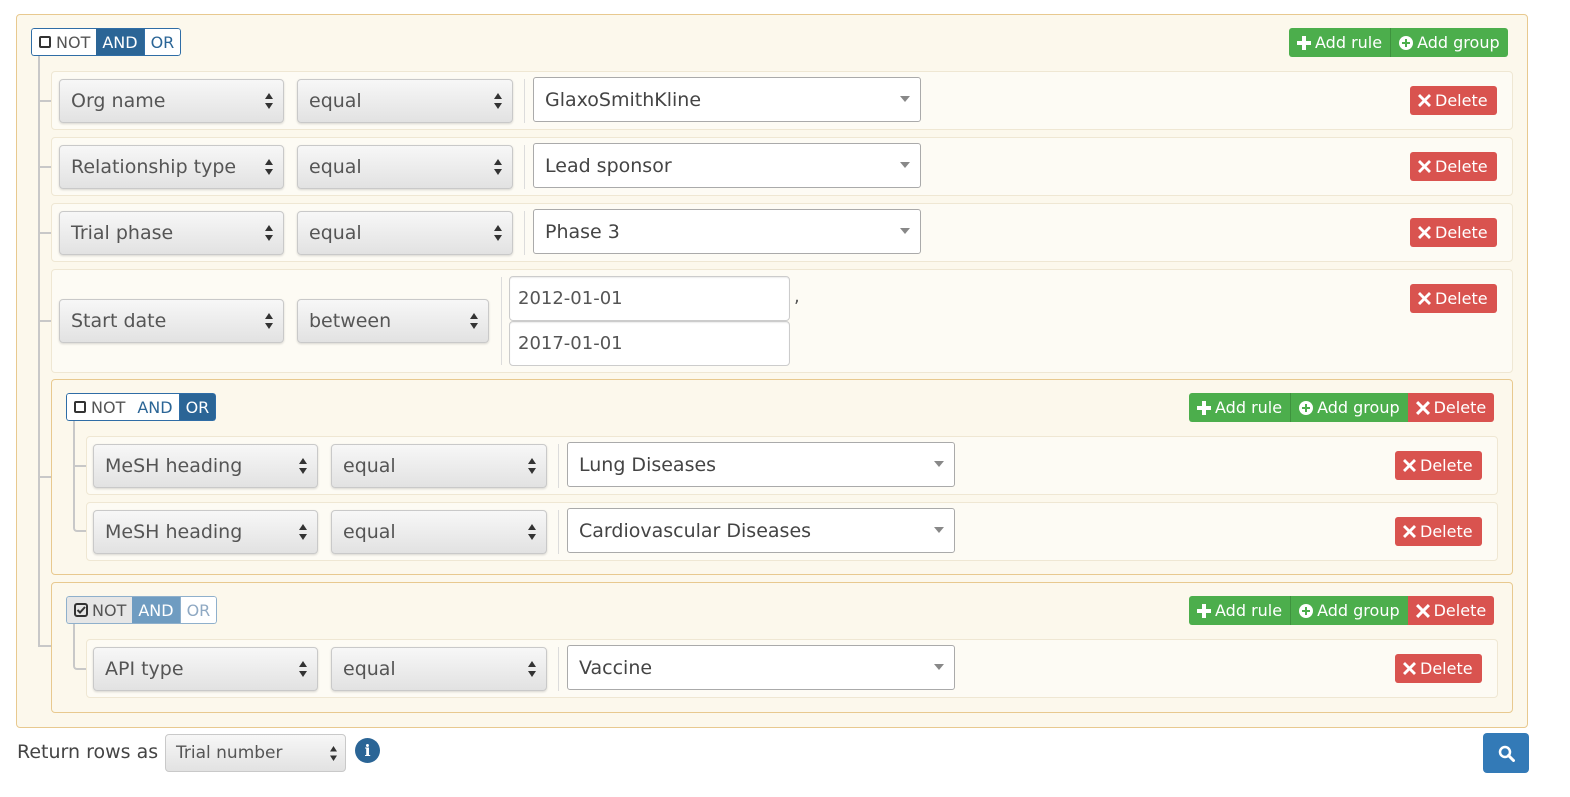  Describe the element at coordinates (727, 165) in the screenshot. I see `value-dropdown: Lead sponsor` at that location.